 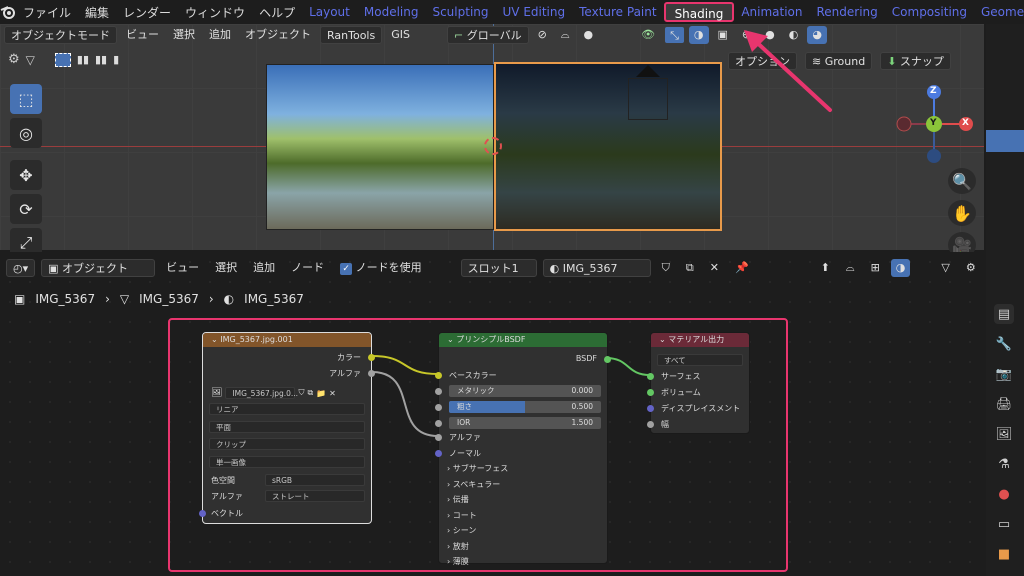 What do you see at coordinates (287, 462) in the screenshot?
I see `source-dropdown: 単一画像` at bounding box center [287, 462].